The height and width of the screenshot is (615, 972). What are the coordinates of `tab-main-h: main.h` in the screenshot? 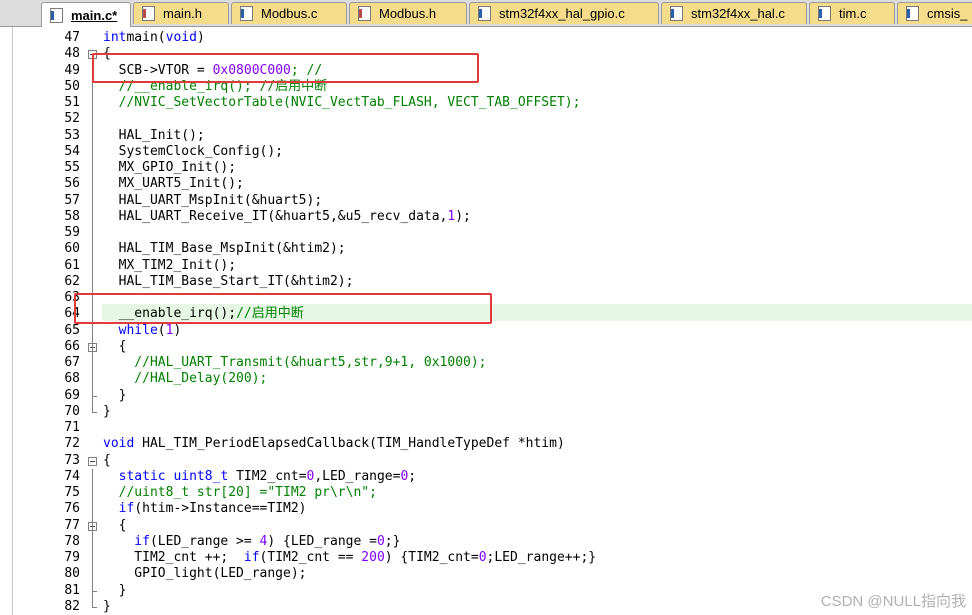 It's located at (181, 13).